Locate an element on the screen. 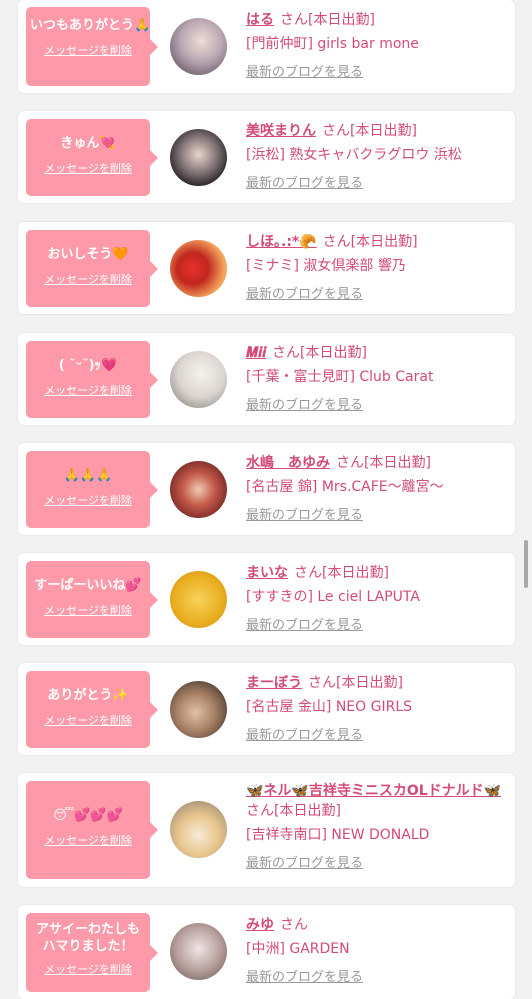 Image resolution: width=532 pixels, height=999 pixels. shop-name: [中洲] GARDEN is located at coordinates (298, 949).